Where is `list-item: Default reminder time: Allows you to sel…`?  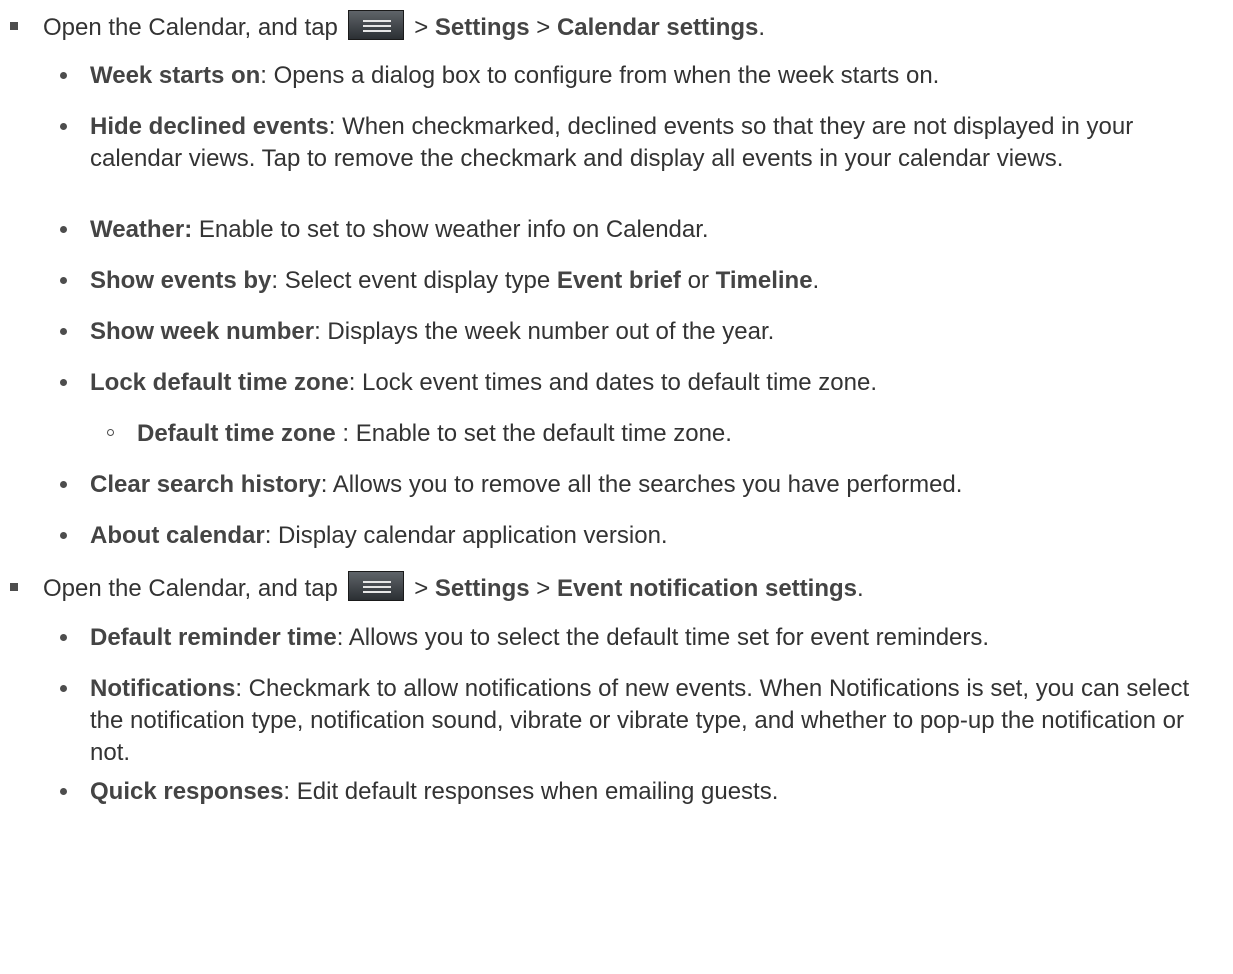
list-item: Default reminder time: Allows you to sel… is located at coordinates (655, 638).